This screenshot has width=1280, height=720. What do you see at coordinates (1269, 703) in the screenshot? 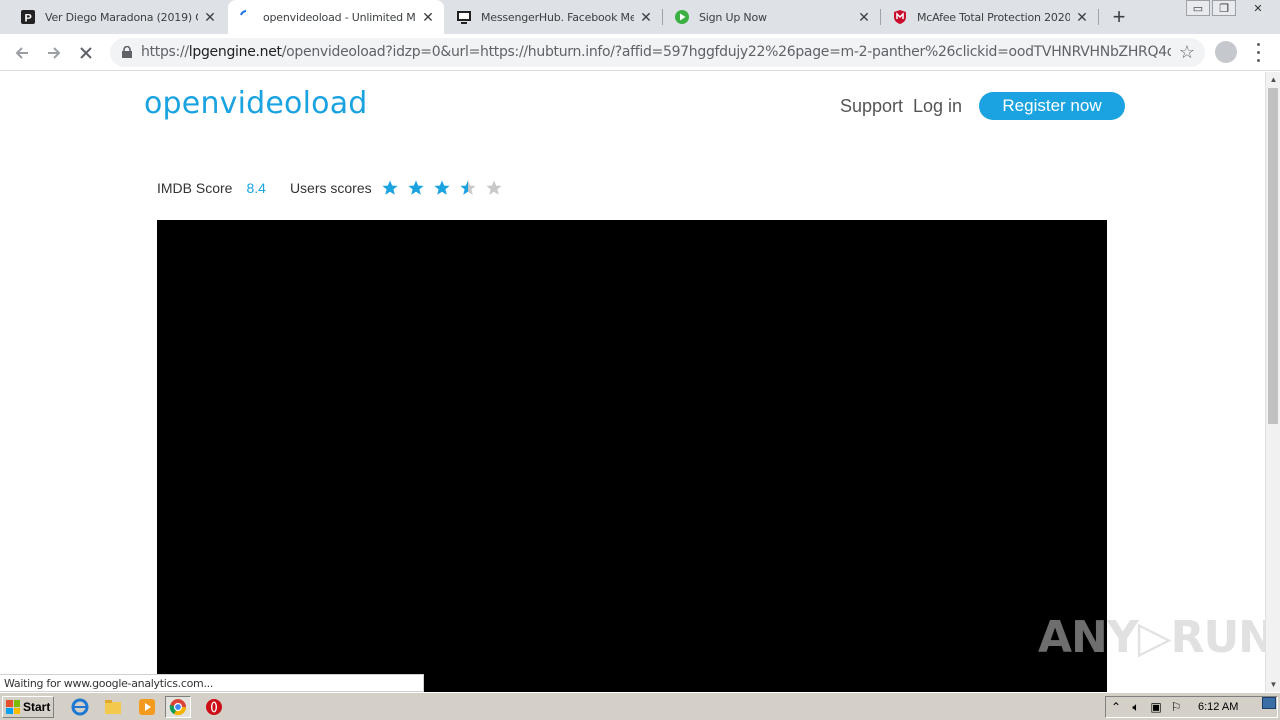
I see `show-desktop-icon` at bounding box center [1269, 703].